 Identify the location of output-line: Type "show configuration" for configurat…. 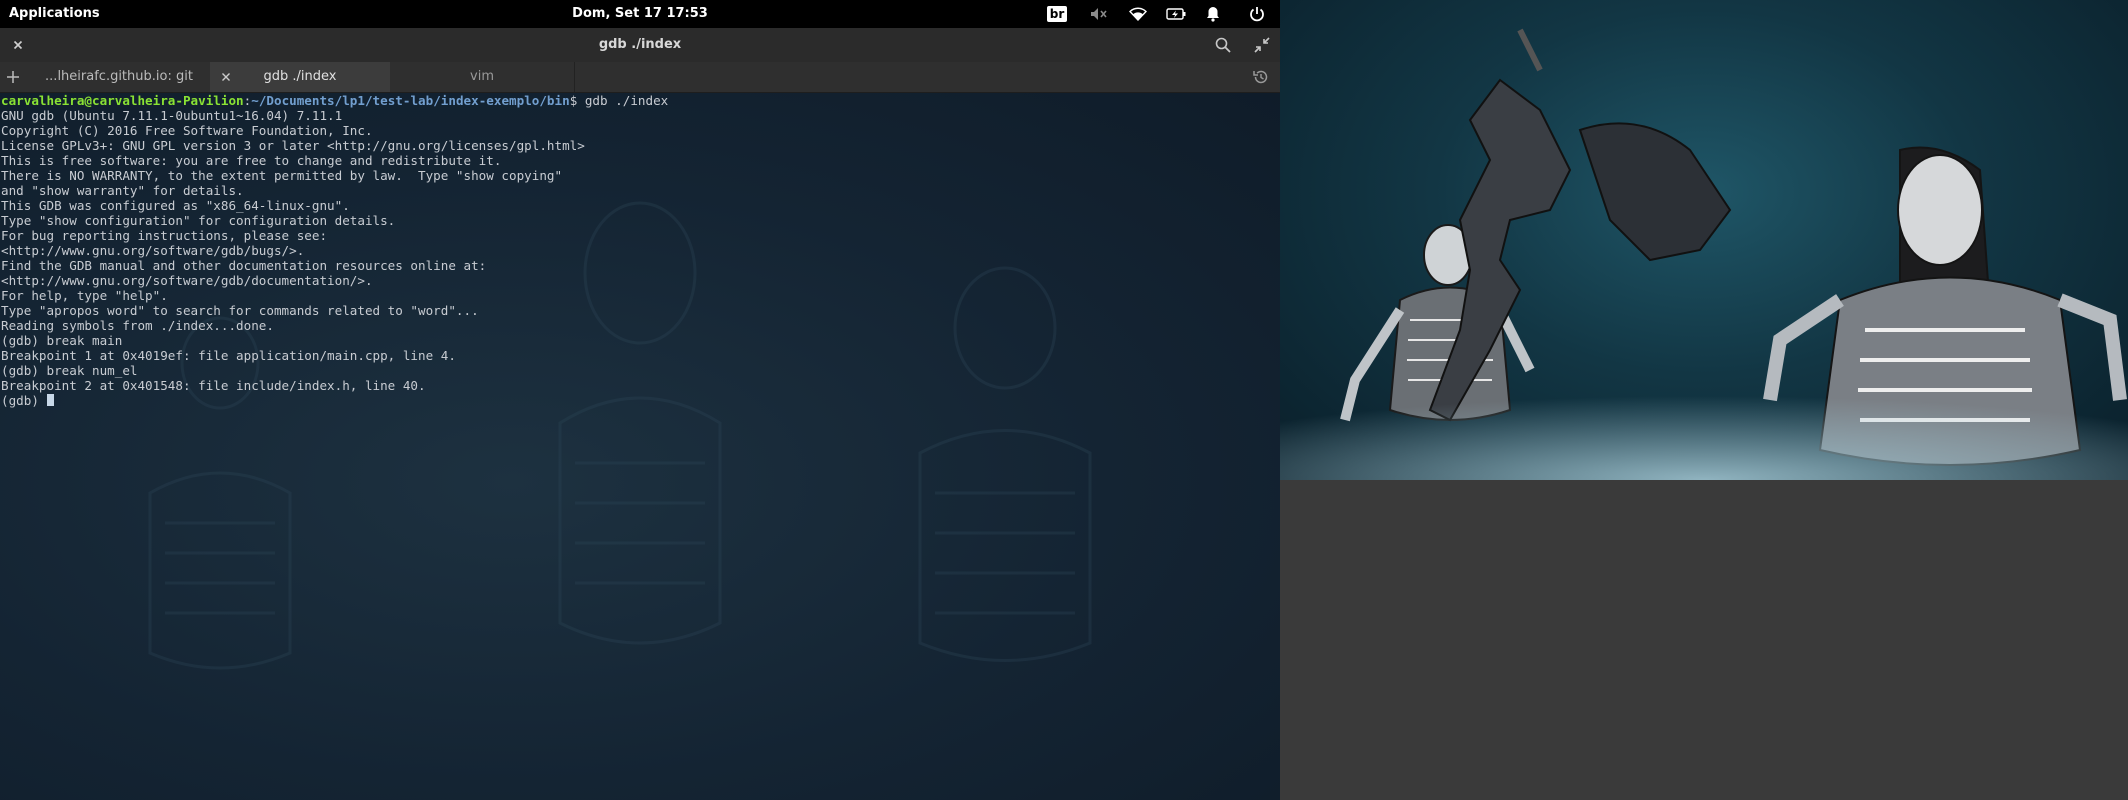
(198, 220).